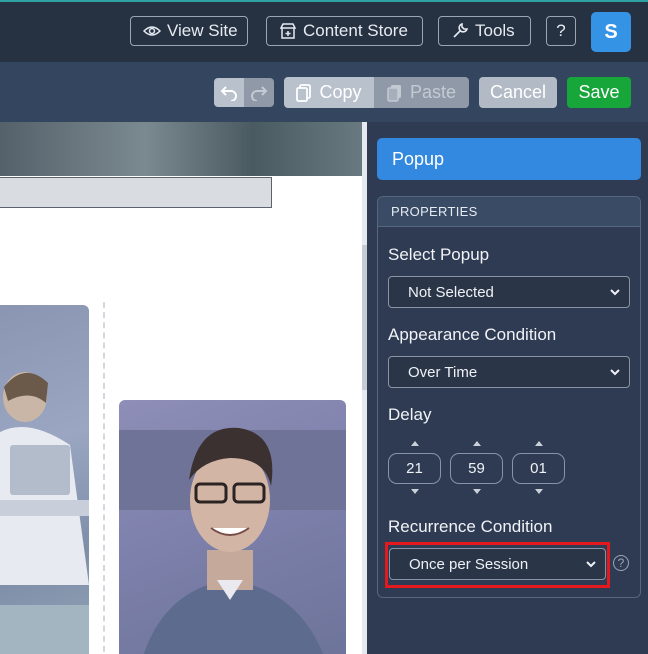 This screenshot has height=654, width=648. I want to click on copy-paste-group: Copy Paste, so click(376, 92).